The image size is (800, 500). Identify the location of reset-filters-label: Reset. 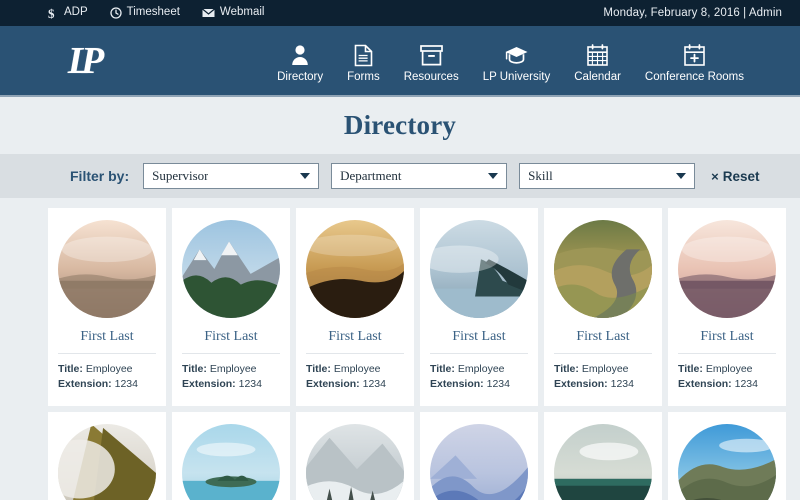
(741, 176).